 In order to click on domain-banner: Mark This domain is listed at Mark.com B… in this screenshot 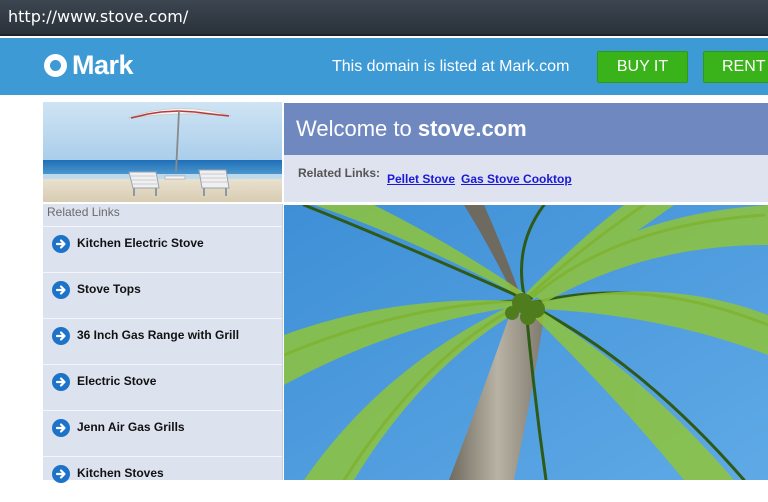, I will do `click(384, 66)`.